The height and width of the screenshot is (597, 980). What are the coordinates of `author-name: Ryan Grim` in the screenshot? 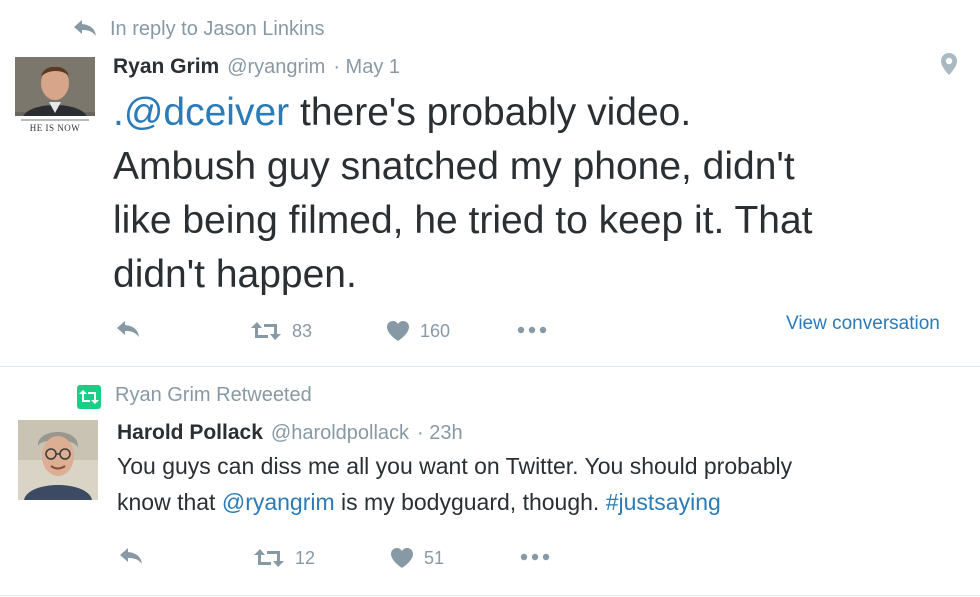 It's located at (166, 67).